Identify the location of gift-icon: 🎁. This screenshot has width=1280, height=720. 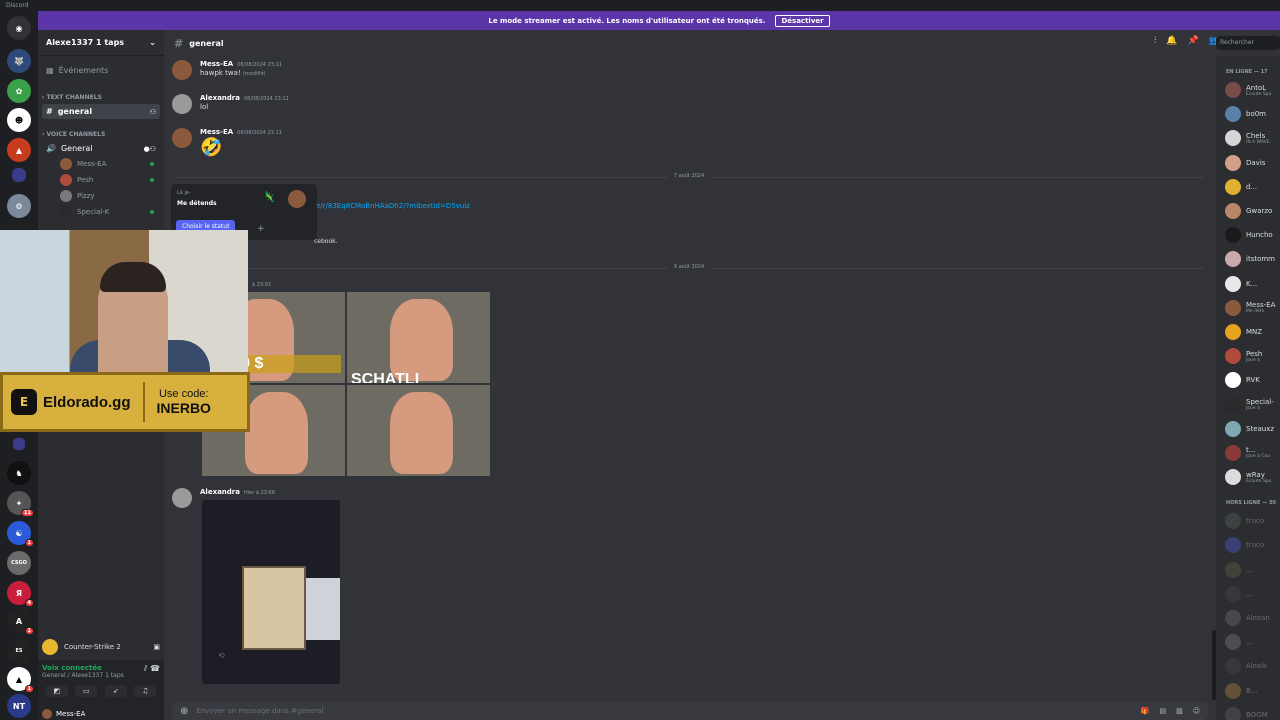
(1145, 711).